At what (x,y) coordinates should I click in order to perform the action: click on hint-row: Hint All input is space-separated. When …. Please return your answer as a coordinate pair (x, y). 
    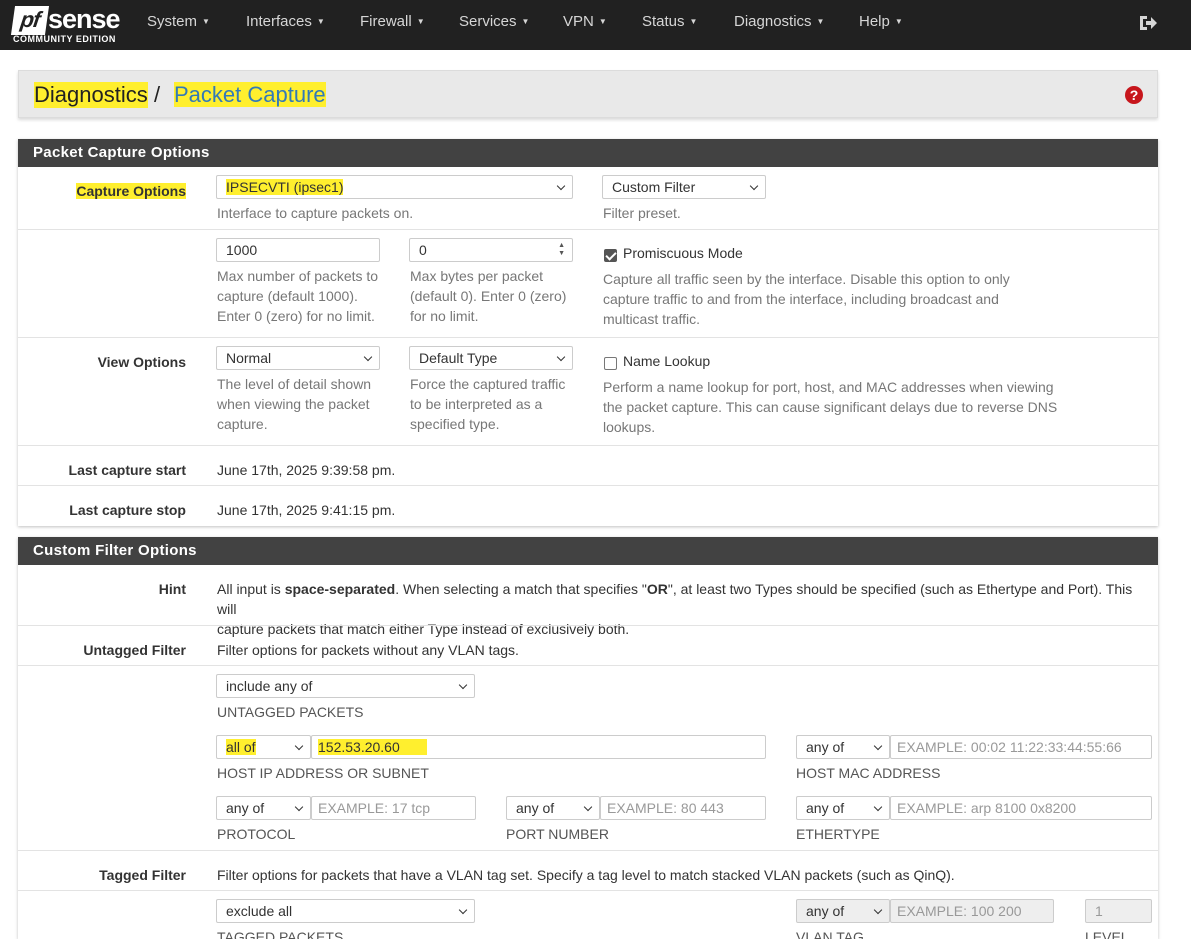
    Looking at the image, I should click on (588, 601).